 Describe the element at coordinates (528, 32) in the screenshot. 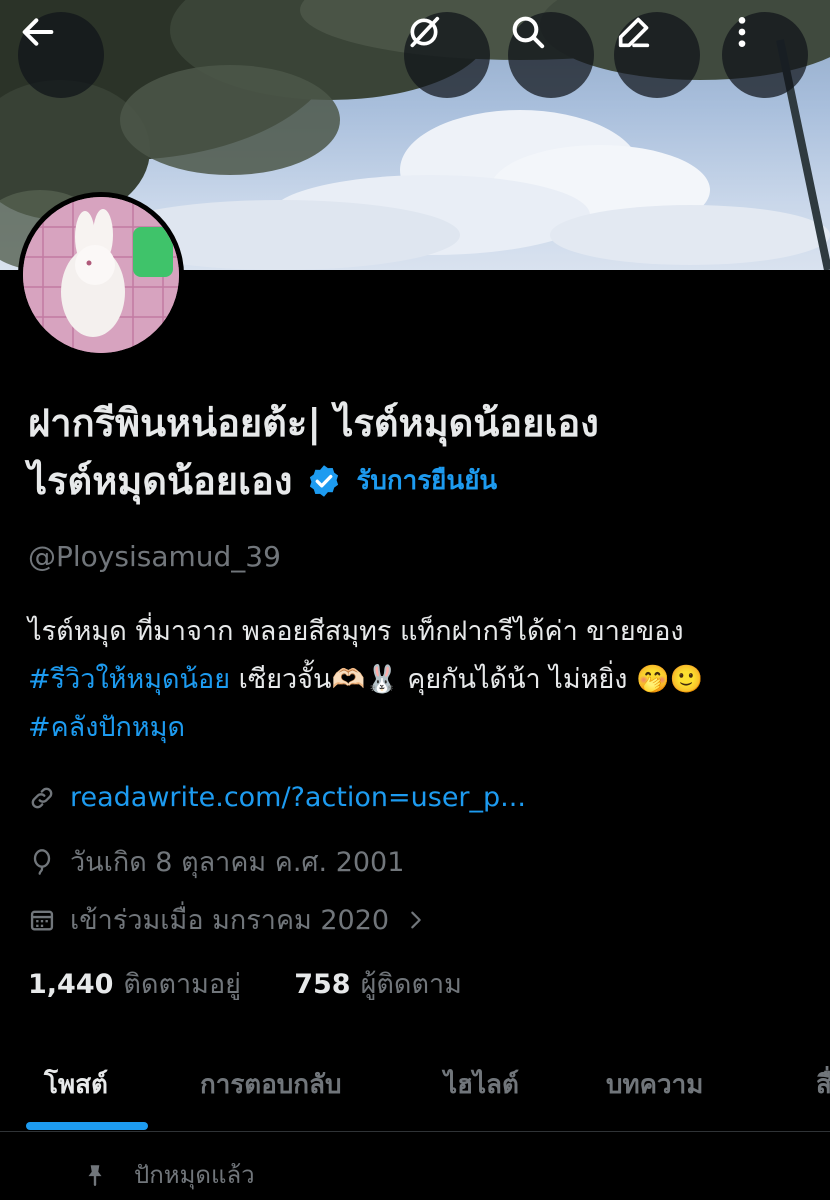

I see `search-icon` at that location.